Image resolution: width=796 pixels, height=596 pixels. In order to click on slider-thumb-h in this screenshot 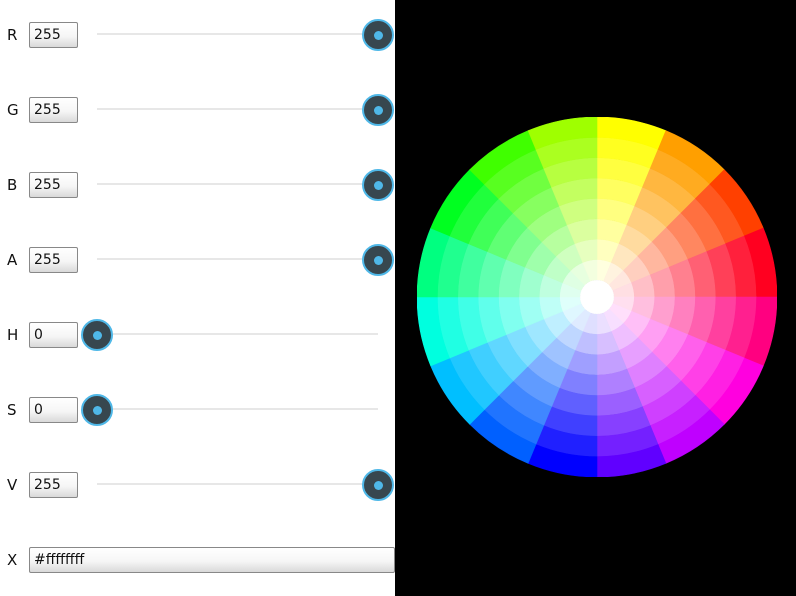, I will do `click(97, 335)`.